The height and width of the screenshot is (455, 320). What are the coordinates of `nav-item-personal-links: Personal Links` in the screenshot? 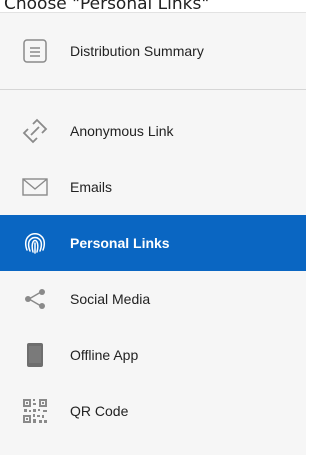 It's located at (153, 243).